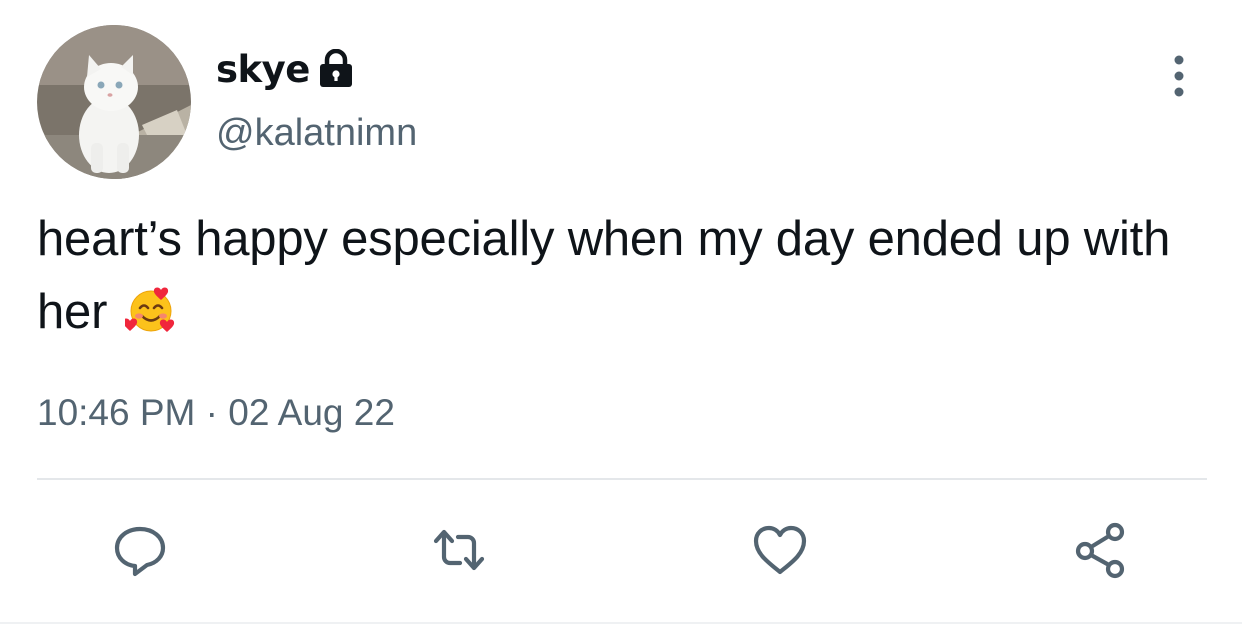  I want to click on reply-button, so click(140, 550).